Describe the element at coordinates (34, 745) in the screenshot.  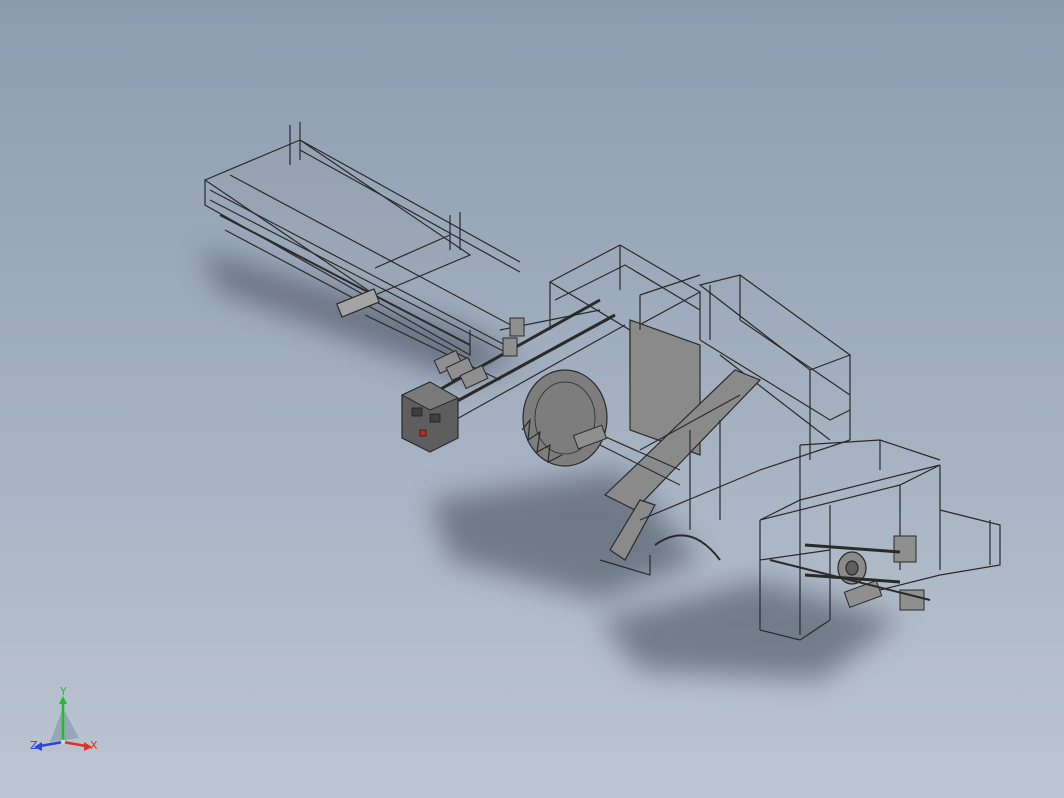
I see `z-axis-label: Z` at that location.